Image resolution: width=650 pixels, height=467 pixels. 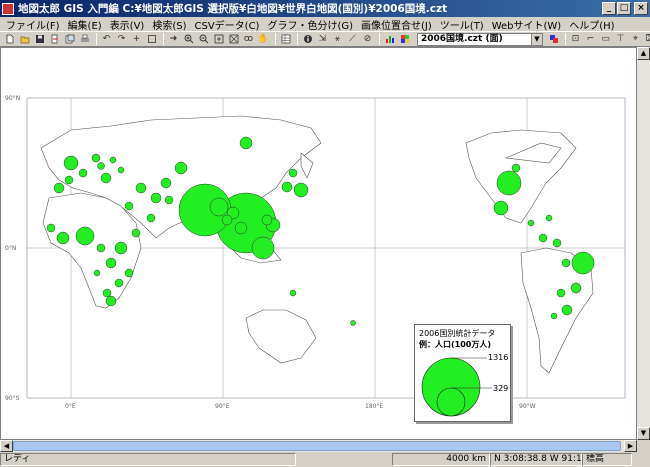 What do you see at coordinates (218, 39) in the screenshot?
I see `fit-window-icon` at bounding box center [218, 39].